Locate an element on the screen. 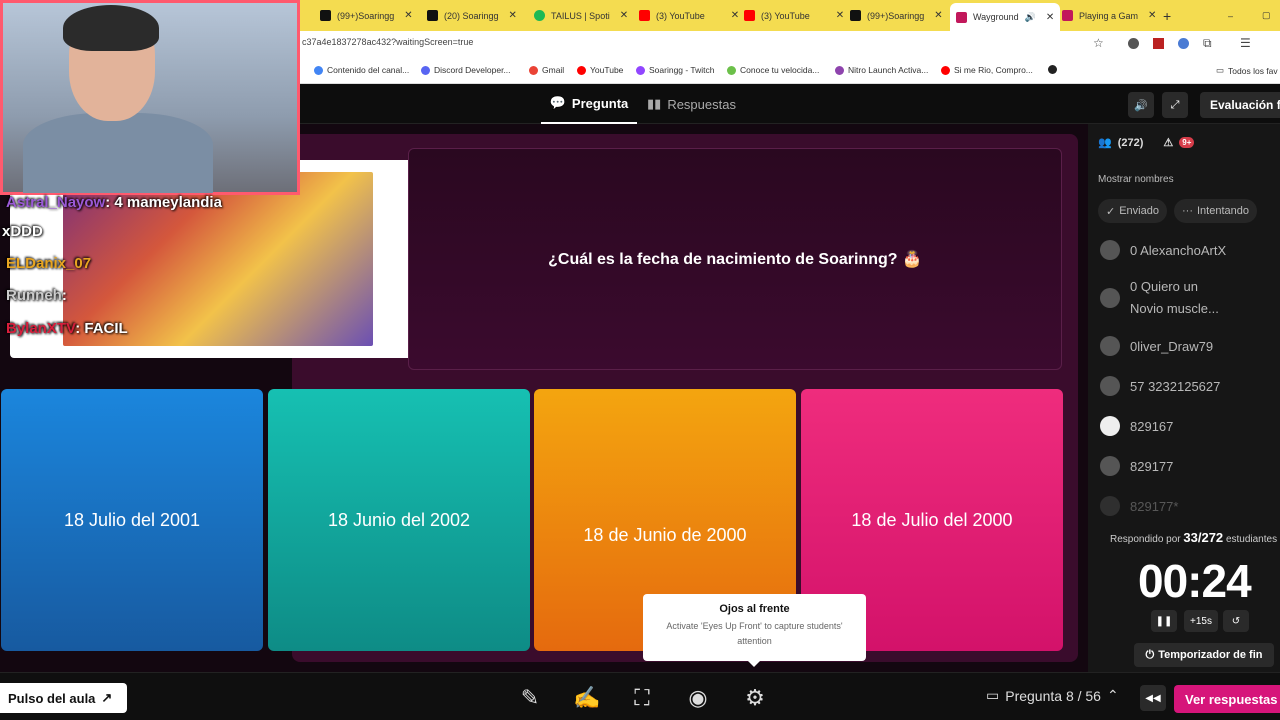 Image resolution: width=1280 pixels, height=720 pixels. filter-label: Enviado is located at coordinates (1139, 211).